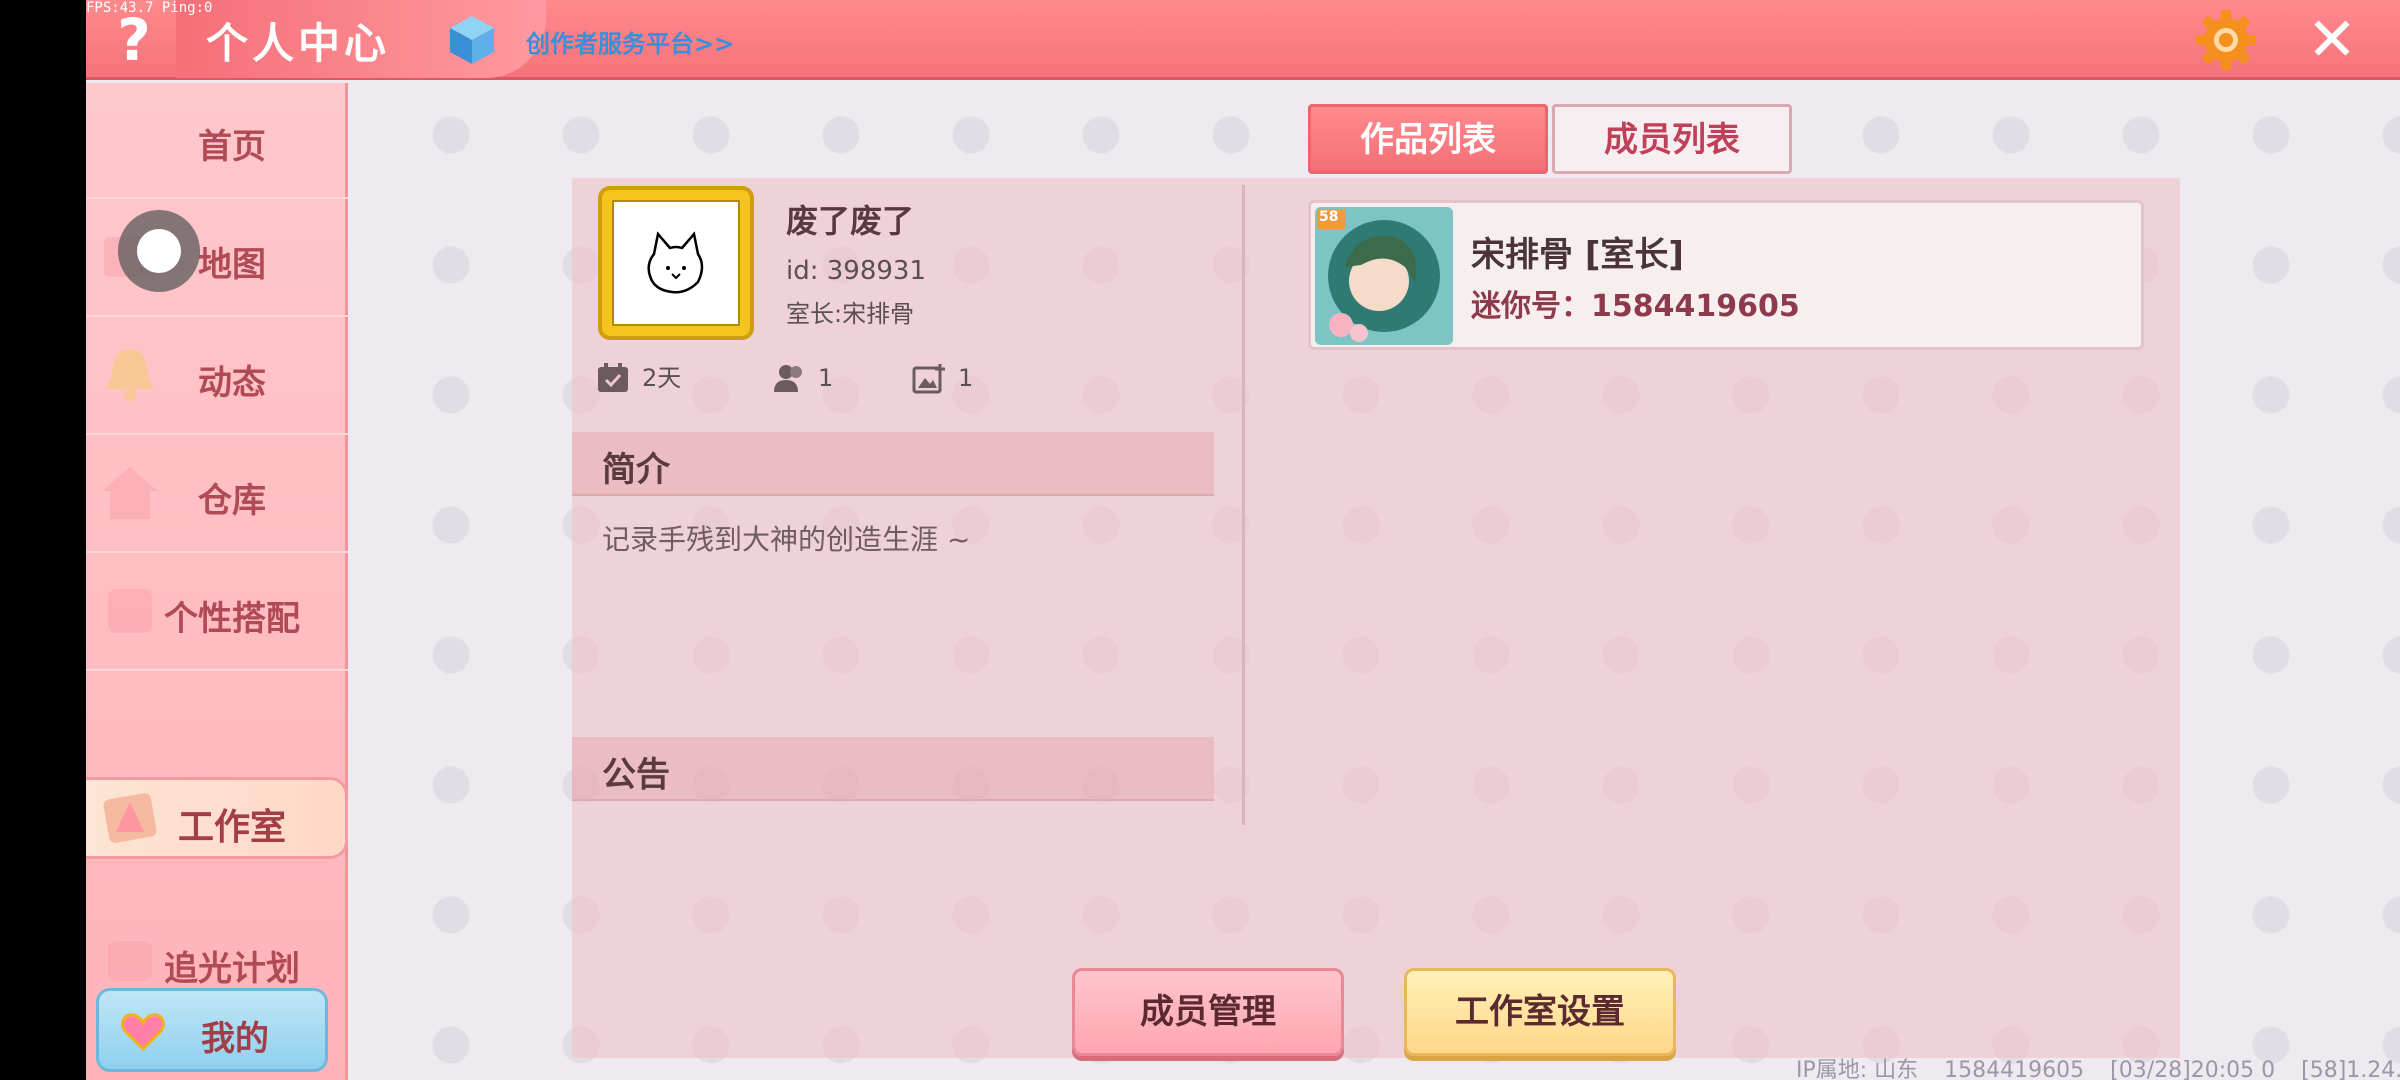 This screenshot has height=1080, width=2400. I want to click on studio-avatar-image, so click(676, 263).